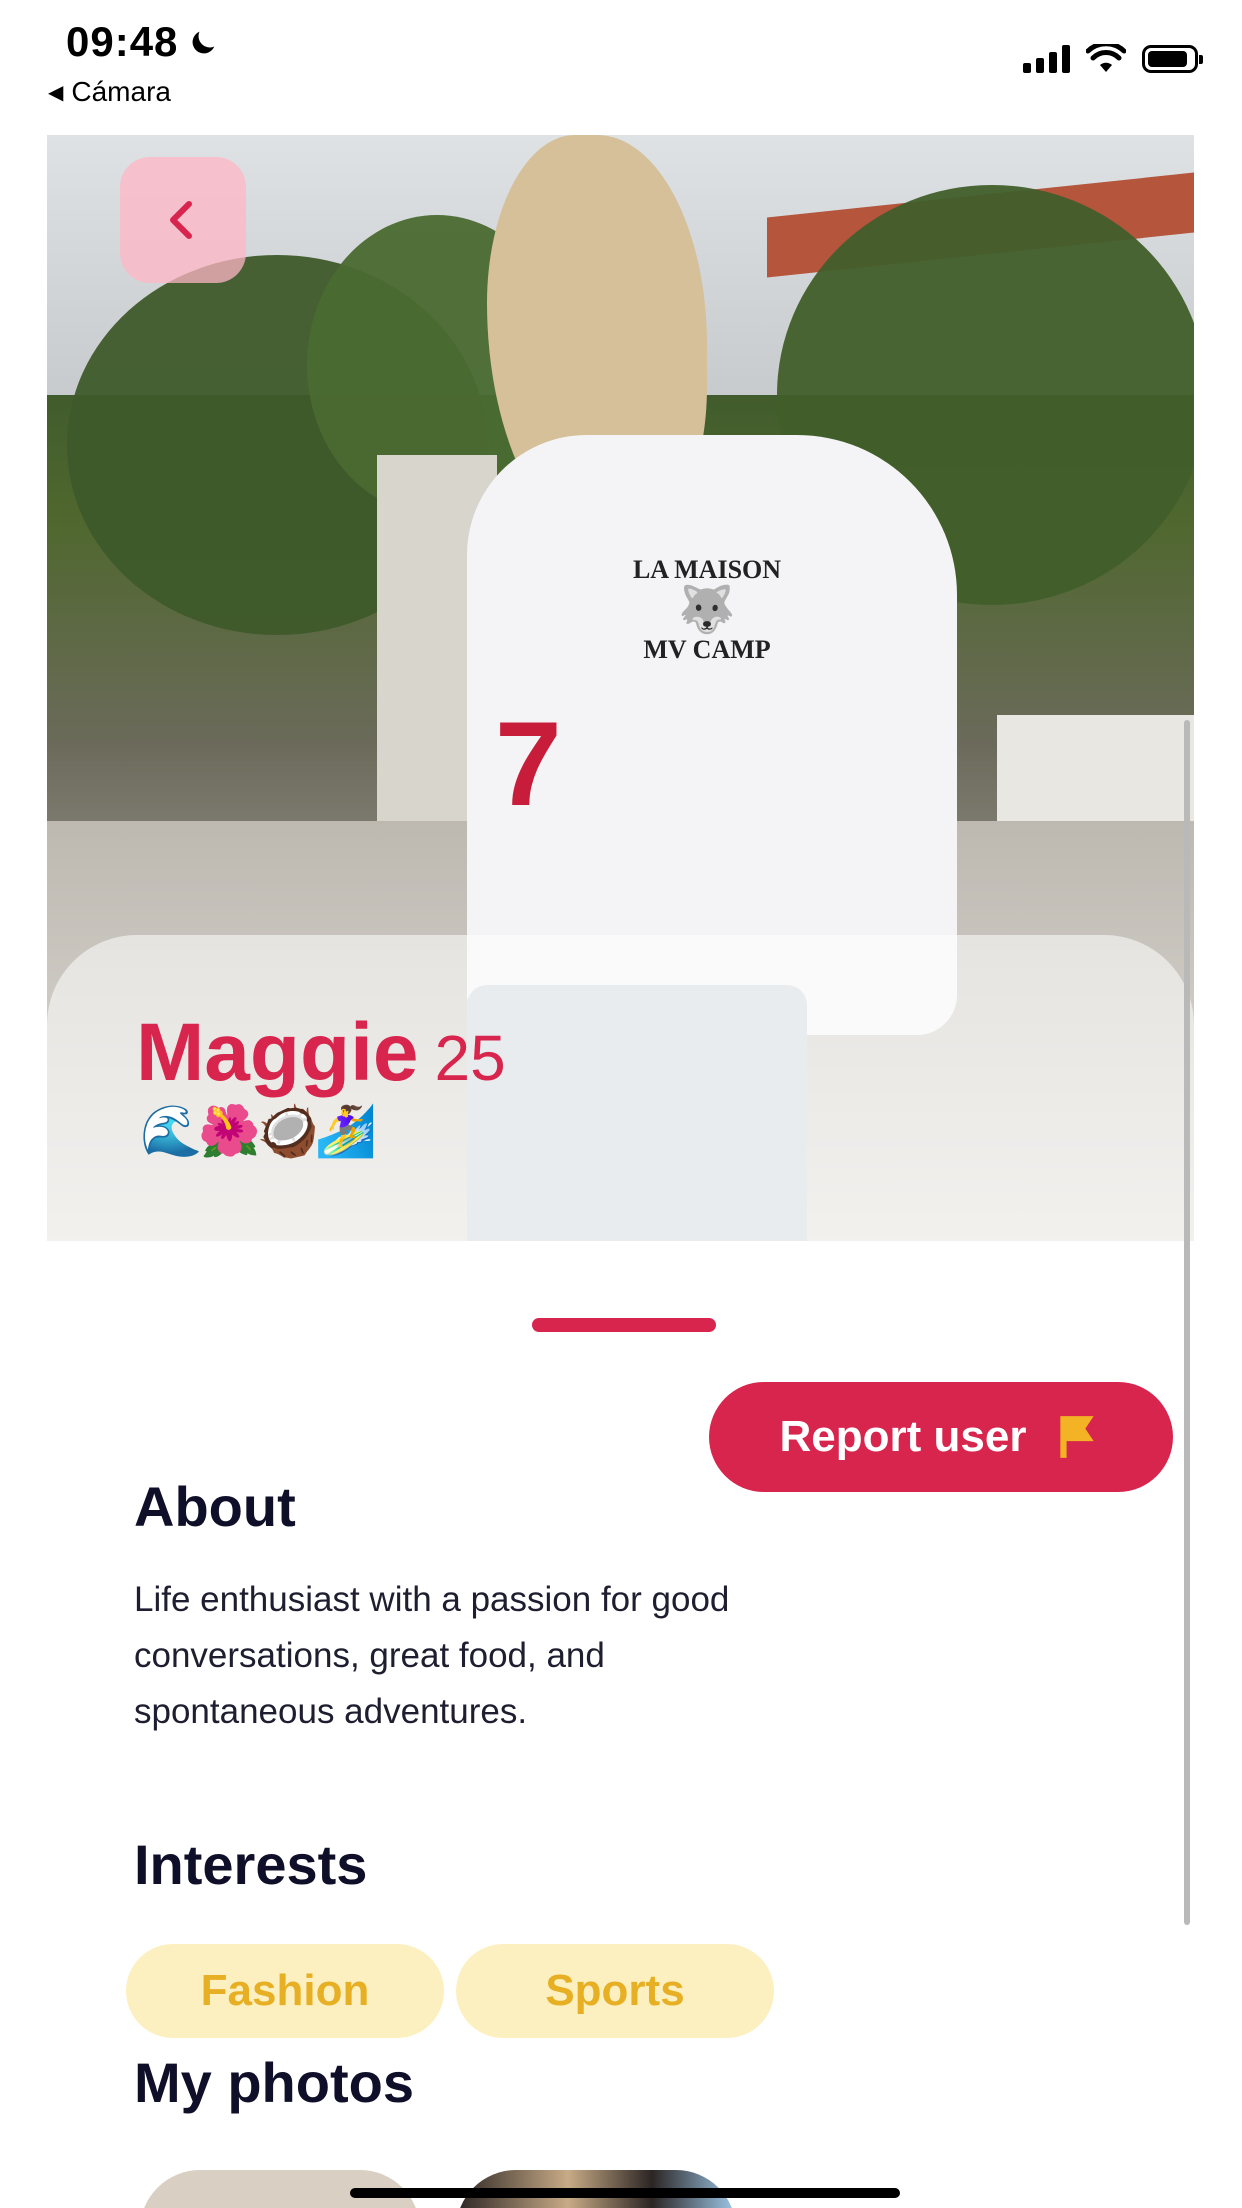 The width and height of the screenshot is (1242, 2208). I want to click on back-to-app-link: ◀ Cámara, so click(109, 92).